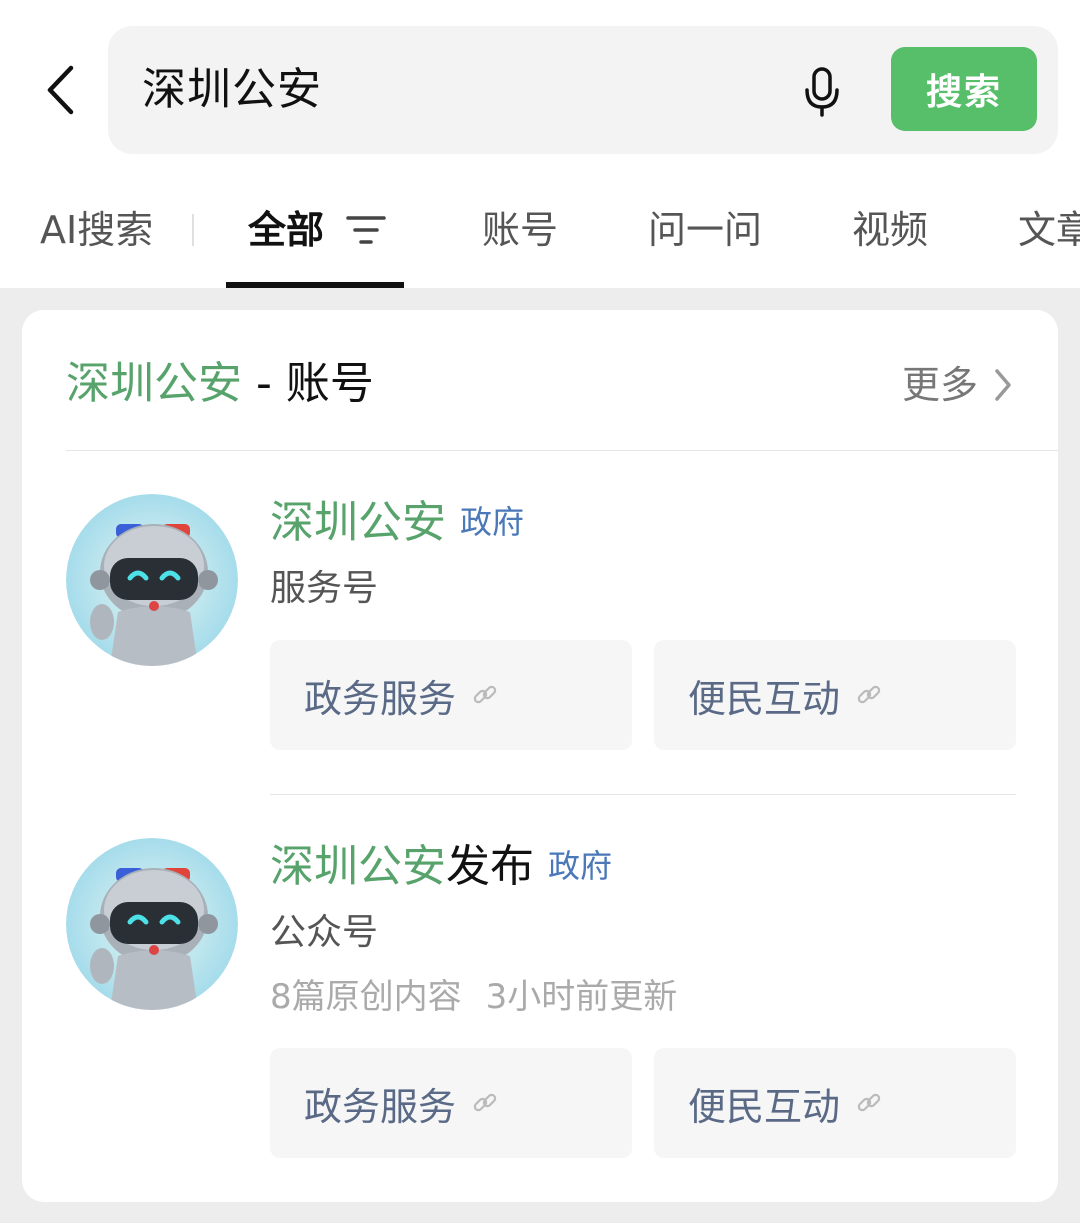  Describe the element at coordinates (324, 932) in the screenshot. I see `account-type: 公众号` at that location.